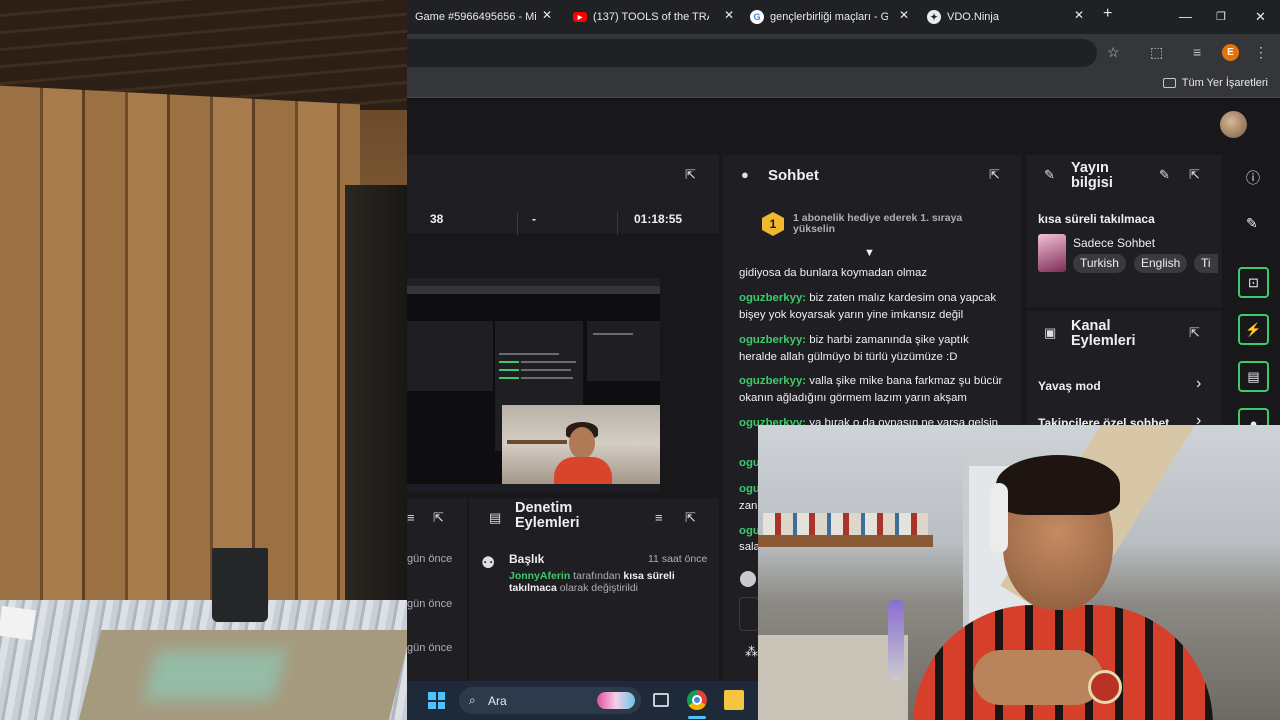 This screenshot has width=1280, height=720. I want to click on paper-sheet, so click(18, 623).